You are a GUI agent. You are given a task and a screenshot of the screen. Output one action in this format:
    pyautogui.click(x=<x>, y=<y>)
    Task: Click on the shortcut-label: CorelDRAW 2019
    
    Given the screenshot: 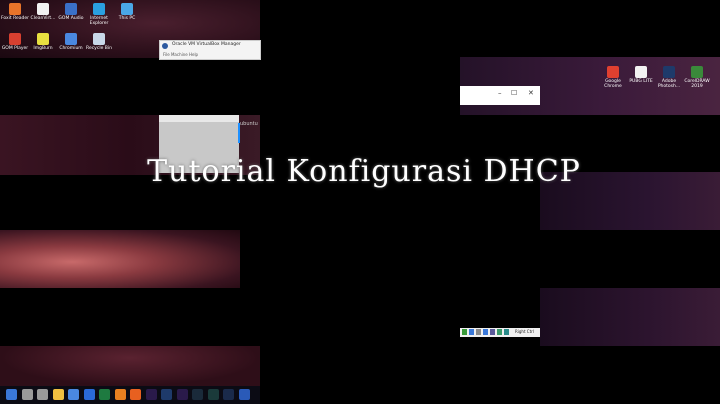 What is the action you would take?
    pyautogui.click(x=697, y=84)
    